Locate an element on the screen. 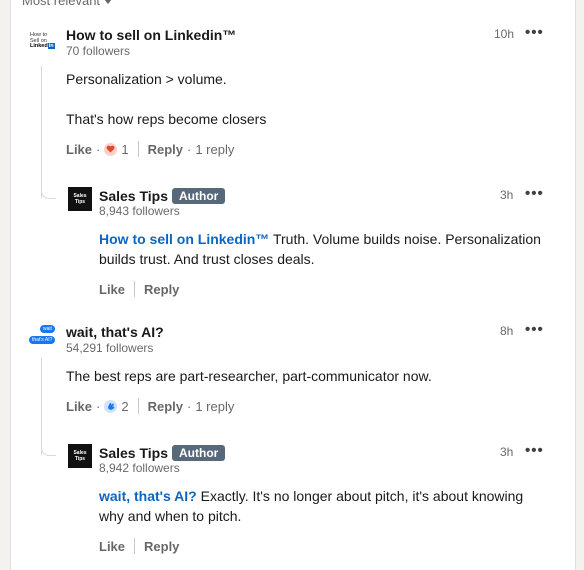 The width and height of the screenshot is (584, 570). avatar: How to Sell on Linkedin is located at coordinates (43, 44).